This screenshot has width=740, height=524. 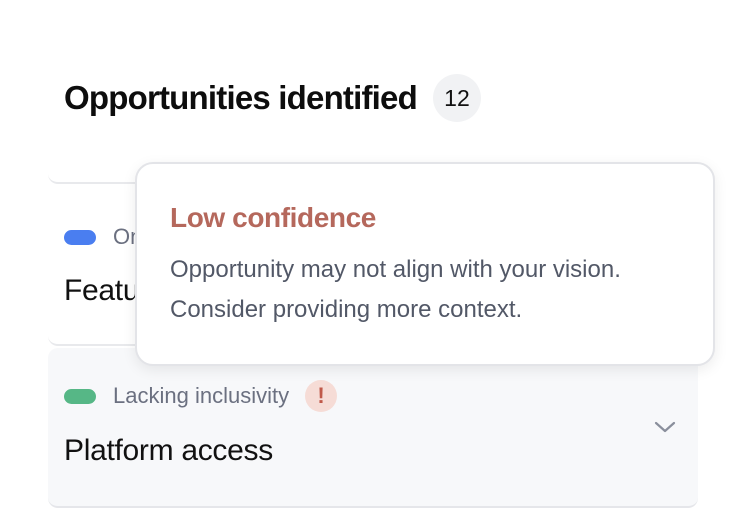 I want to click on tag-row: On, so click(x=103, y=237).